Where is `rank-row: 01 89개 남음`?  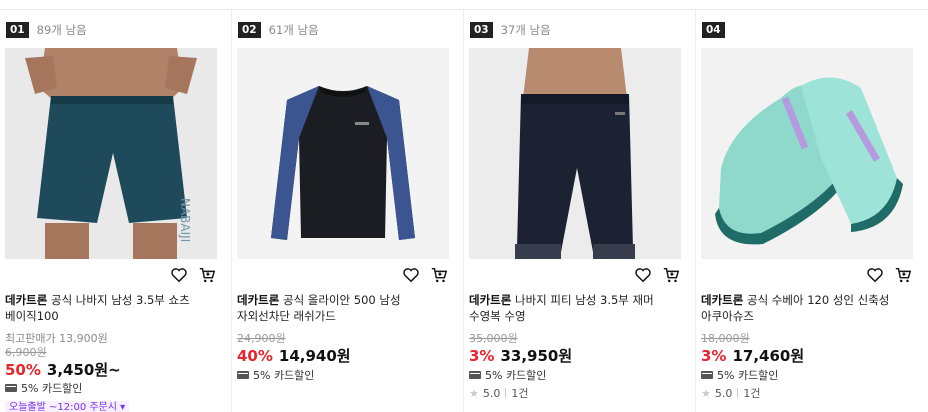
rank-row: 01 89개 남음 is located at coordinates (46, 29).